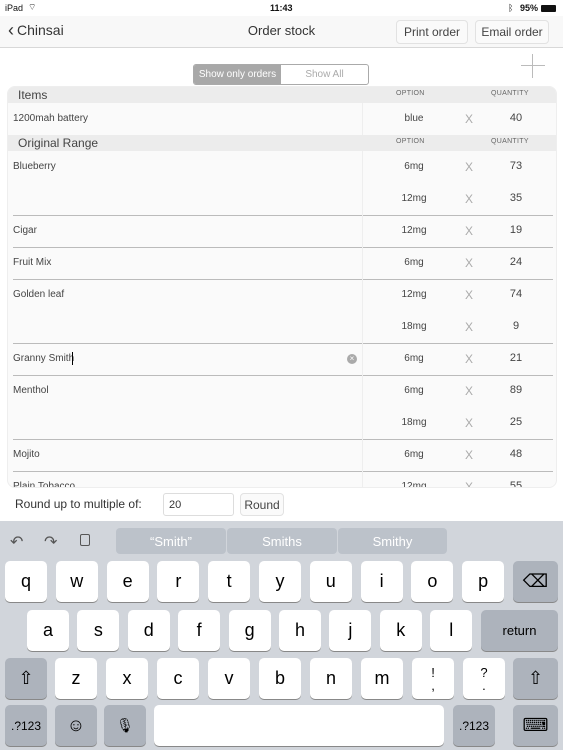  I want to click on print-order-button: Print order, so click(432, 32).